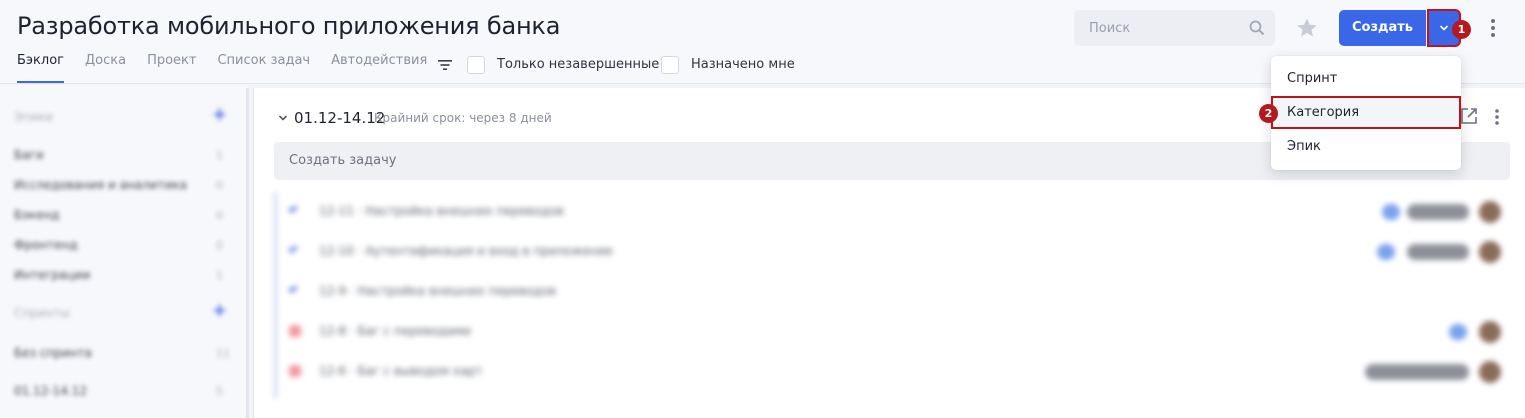 The width and height of the screenshot is (1525, 418). Describe the element at coordinates (263, 68) in the screenshot. I see `tab-task-list: Список задач` at that location.